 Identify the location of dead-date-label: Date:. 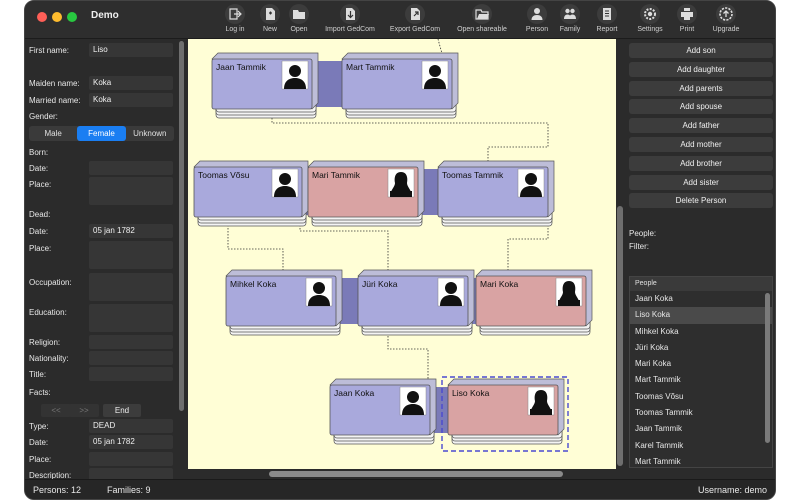
(39, 231).